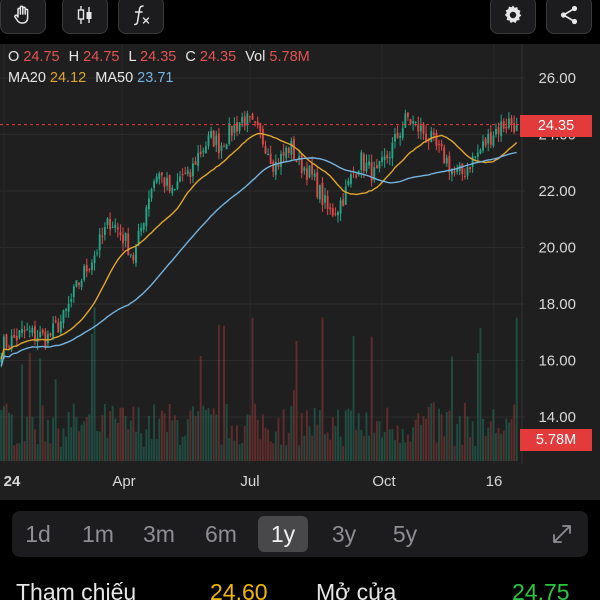  I want to click on price-axis-label: 16.00, so click(557, 361).